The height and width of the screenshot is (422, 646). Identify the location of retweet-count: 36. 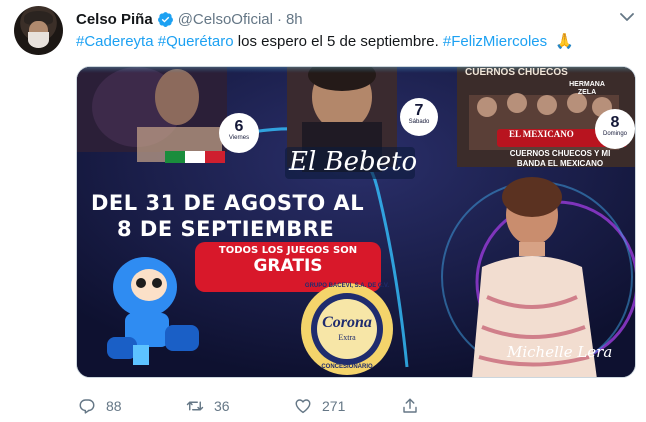
(222, 406).